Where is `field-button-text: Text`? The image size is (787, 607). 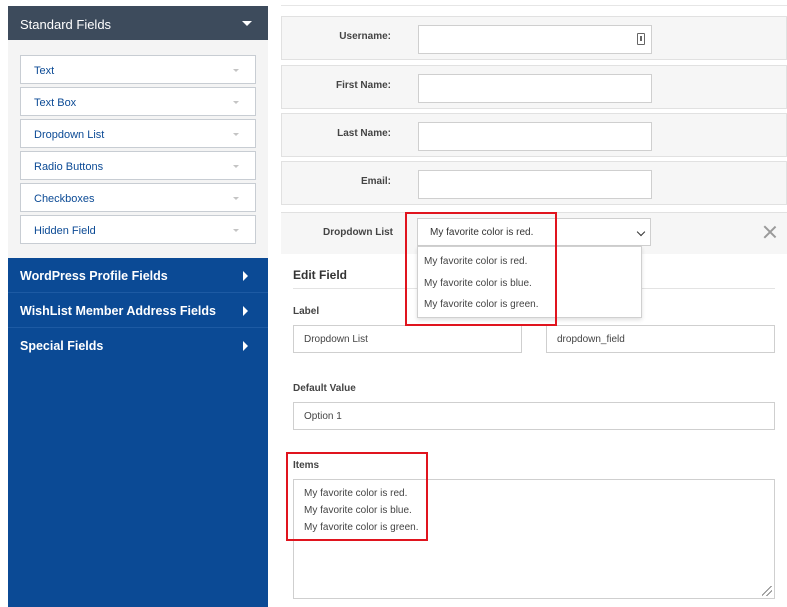 field-button-text: Text is located at coordinates (138, 69).